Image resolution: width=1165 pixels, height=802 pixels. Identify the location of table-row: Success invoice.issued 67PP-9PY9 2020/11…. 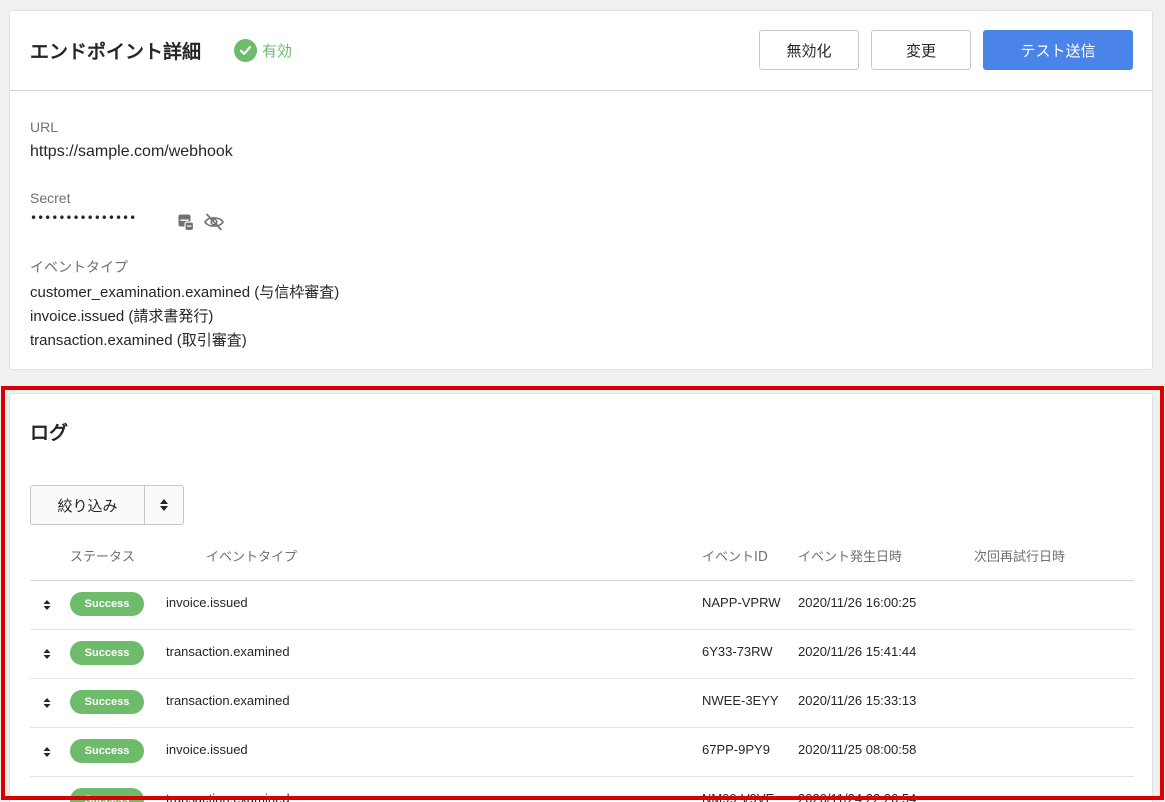
(582, 752).